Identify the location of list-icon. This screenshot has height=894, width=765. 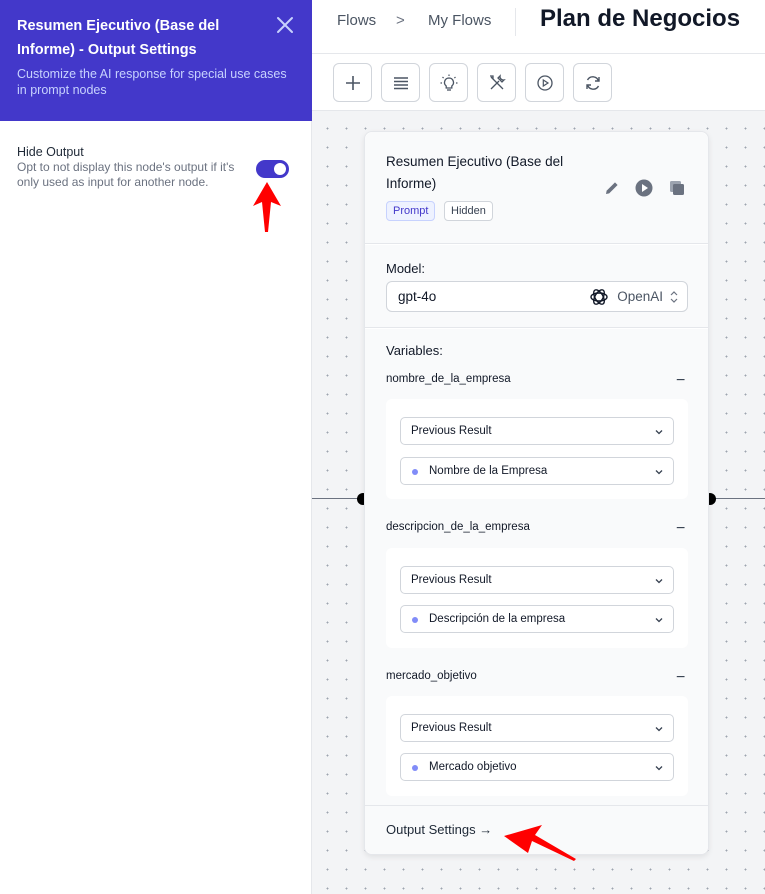
(400, 82).